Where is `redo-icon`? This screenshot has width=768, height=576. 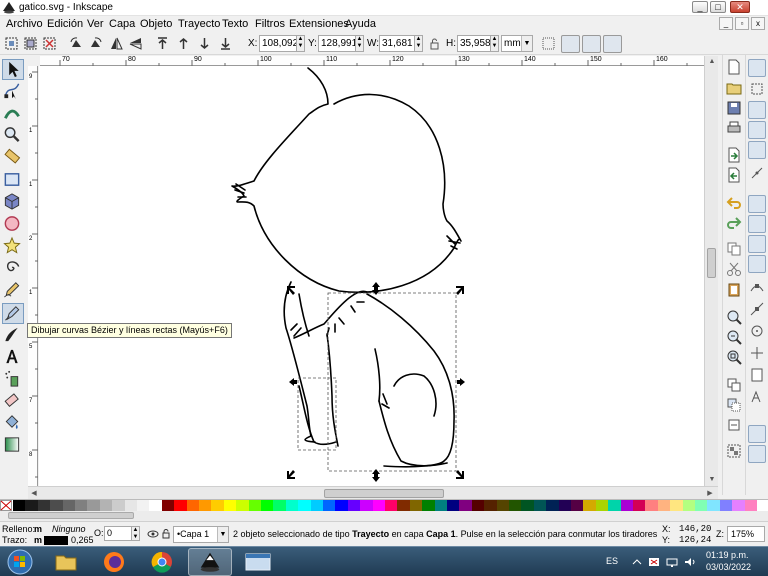
redo-icon is located at coordinates (734, 223).